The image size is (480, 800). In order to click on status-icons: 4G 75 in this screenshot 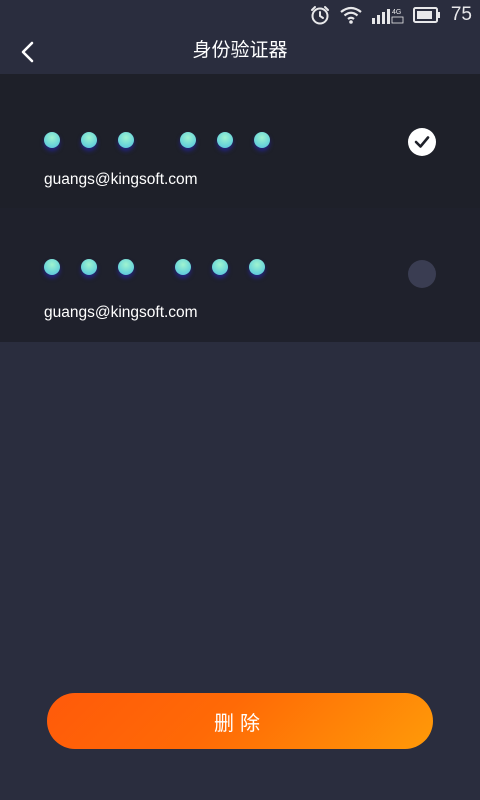, I will do `click(390, 15)`.